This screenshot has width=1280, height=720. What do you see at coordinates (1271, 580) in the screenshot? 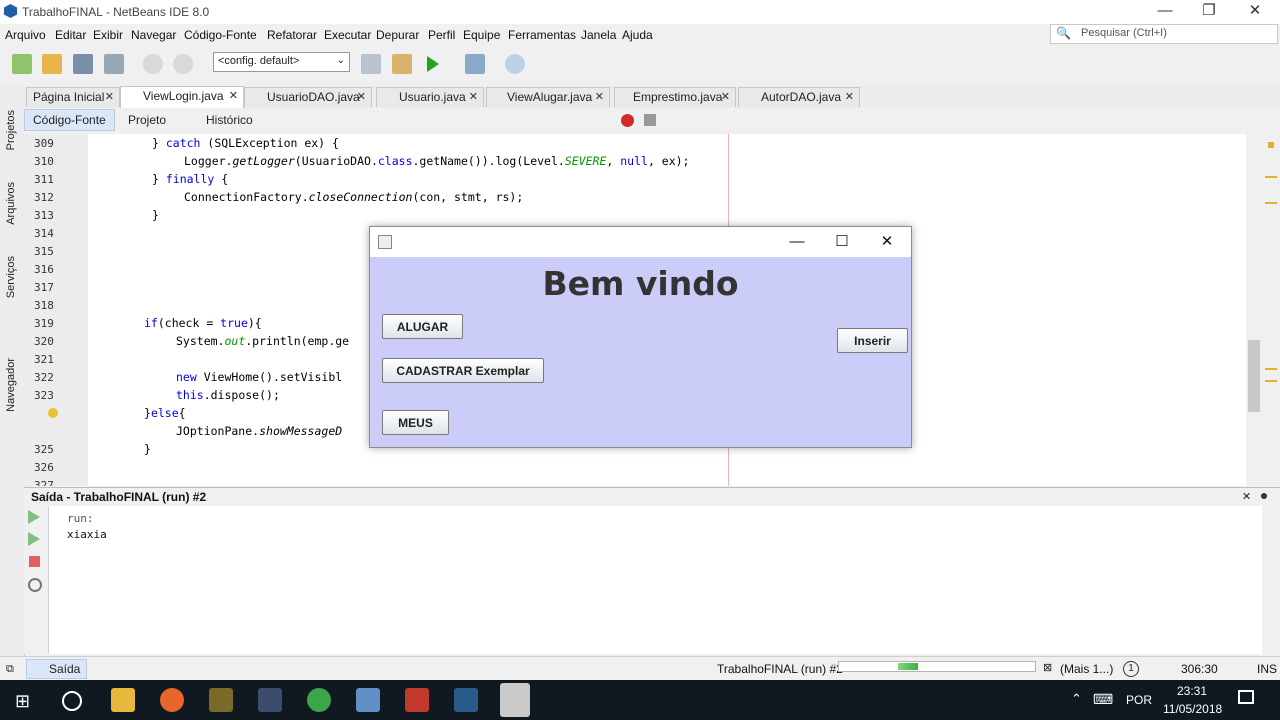
I see `output-scrollbar` at bounding box center [1271, 580].